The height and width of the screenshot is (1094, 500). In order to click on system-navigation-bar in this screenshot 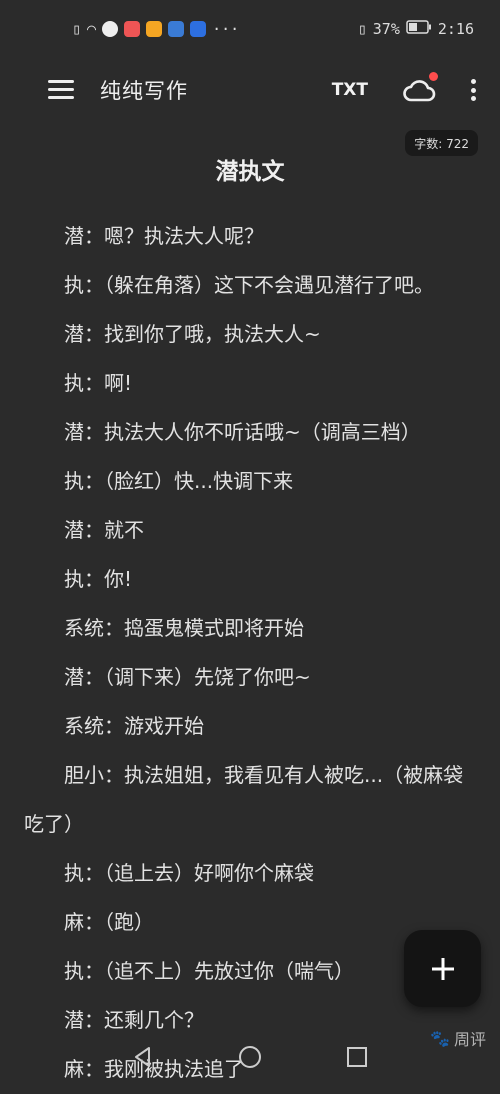, I will do `click(250, 1056)`.